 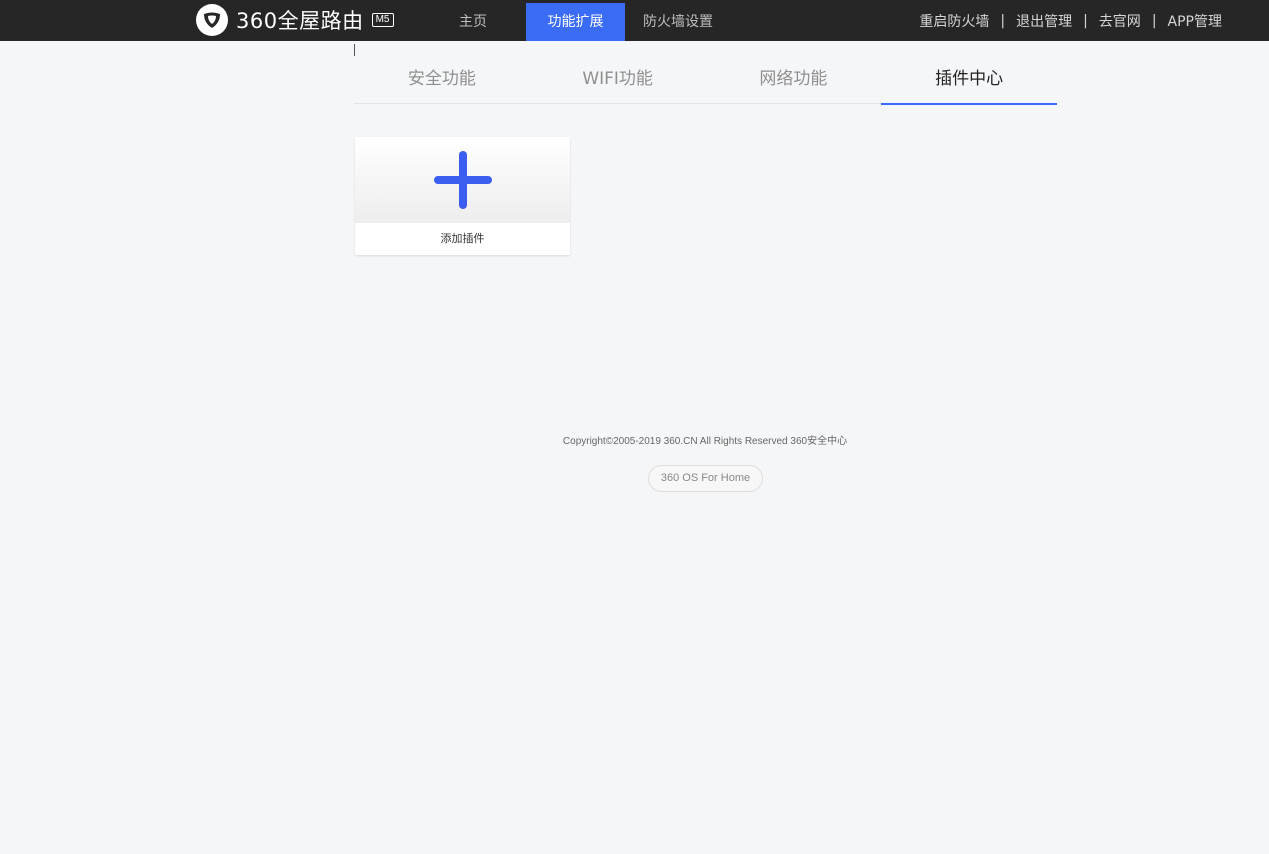 What do you see at coordinates (678, 22) in the screenshot?
I see `nav-firewall-settings: 防火墙设置` at bounding box center [678, 22].